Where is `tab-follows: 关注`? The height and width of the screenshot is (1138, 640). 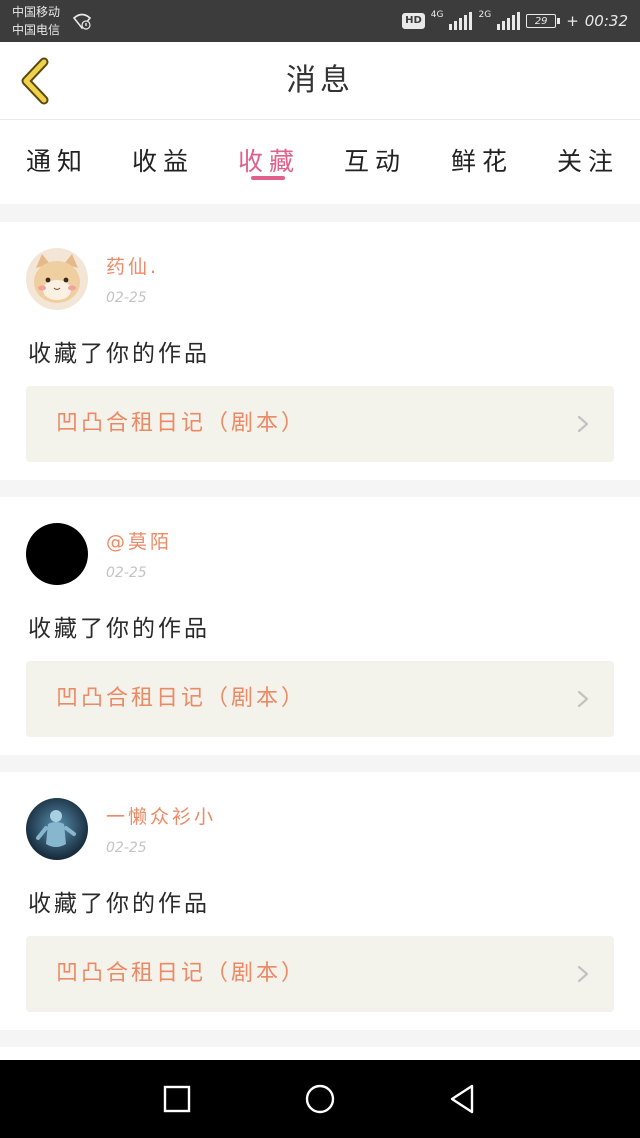 tab-follows: 关注 is located at coordinates (588, 162).